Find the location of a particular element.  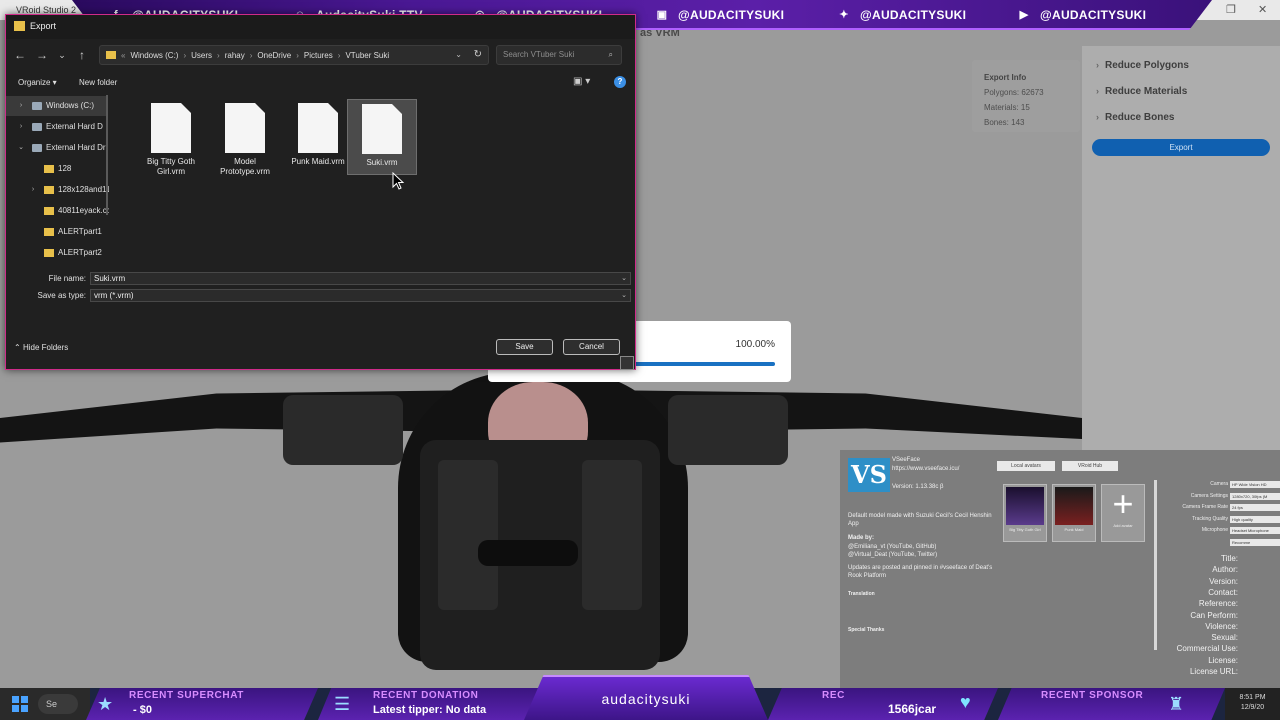

save-button: Save is located at coordinates (524, 347).